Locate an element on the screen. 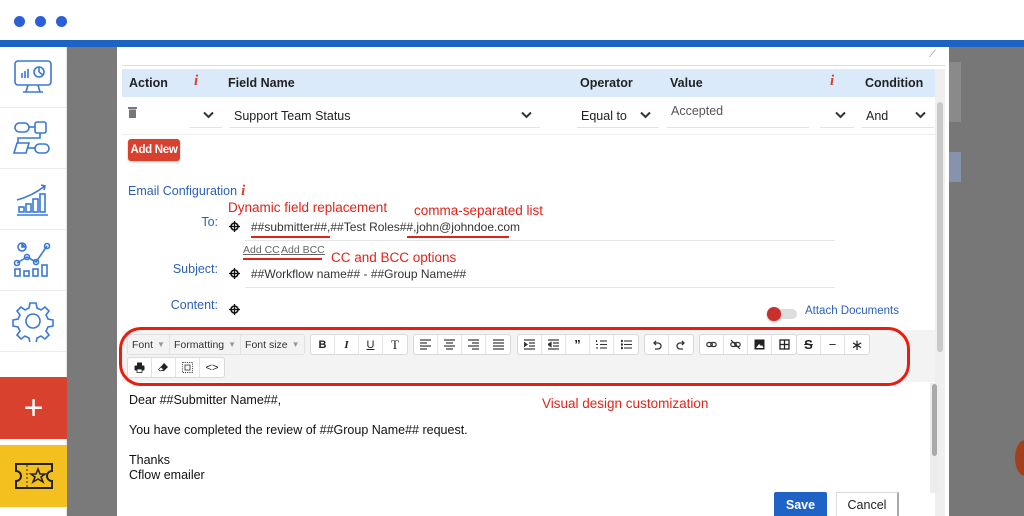 This screenshot has height=516, width=1024. window-dot-icon is located at coordinates (19, 21).